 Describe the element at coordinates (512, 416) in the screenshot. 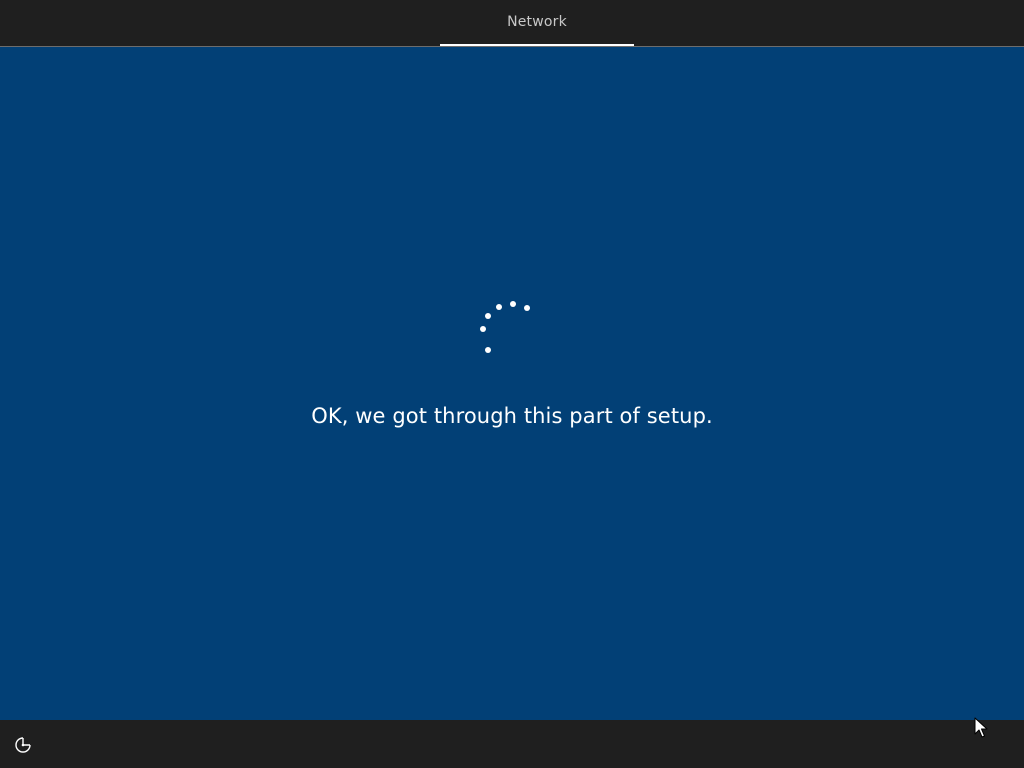

I see `status-message: OK, we got through this part of setup.` at that location.